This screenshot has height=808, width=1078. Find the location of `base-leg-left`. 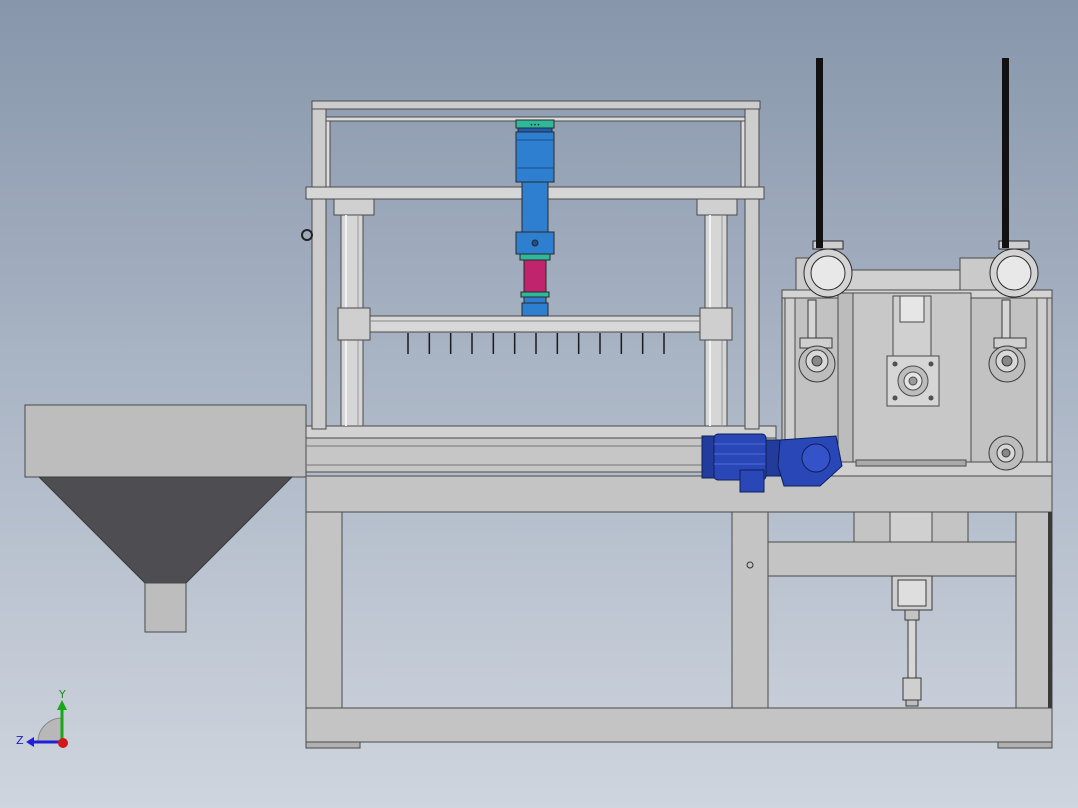

base-leg-left is located at coordinates (324, 610).